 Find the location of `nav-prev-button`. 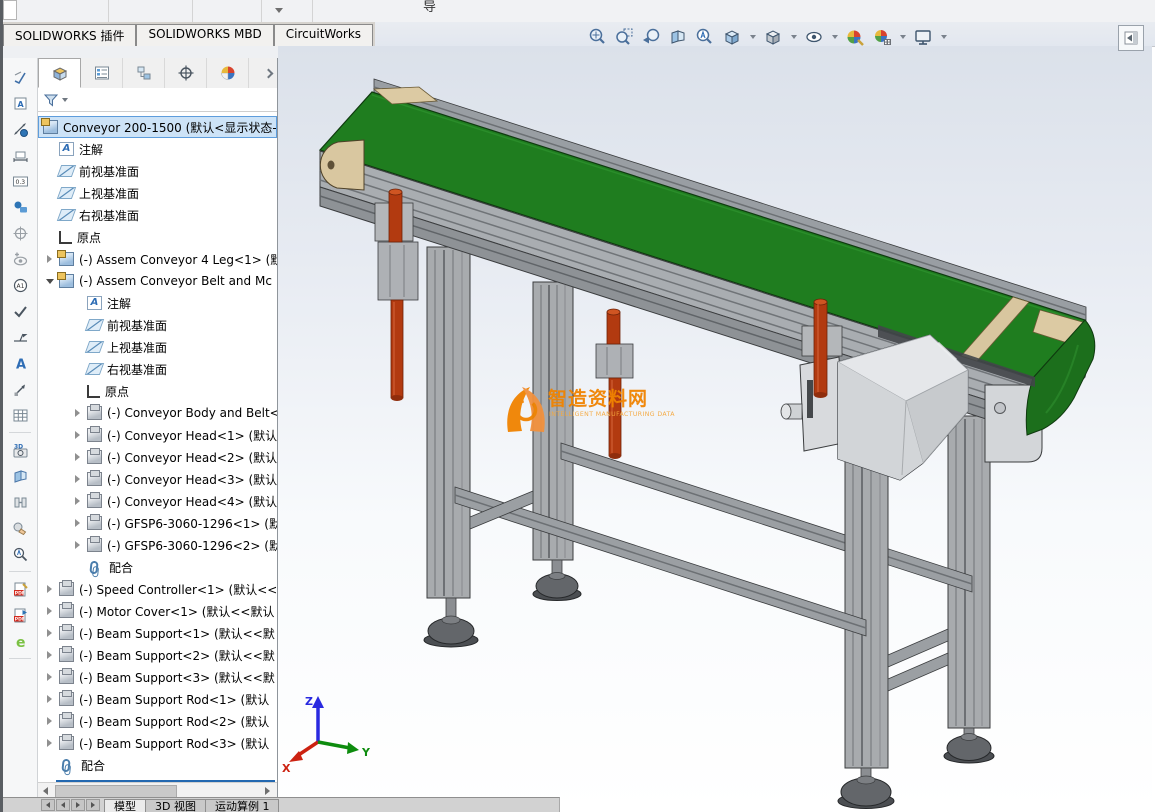

nav-prev-button is located at coordinates (63, 805).